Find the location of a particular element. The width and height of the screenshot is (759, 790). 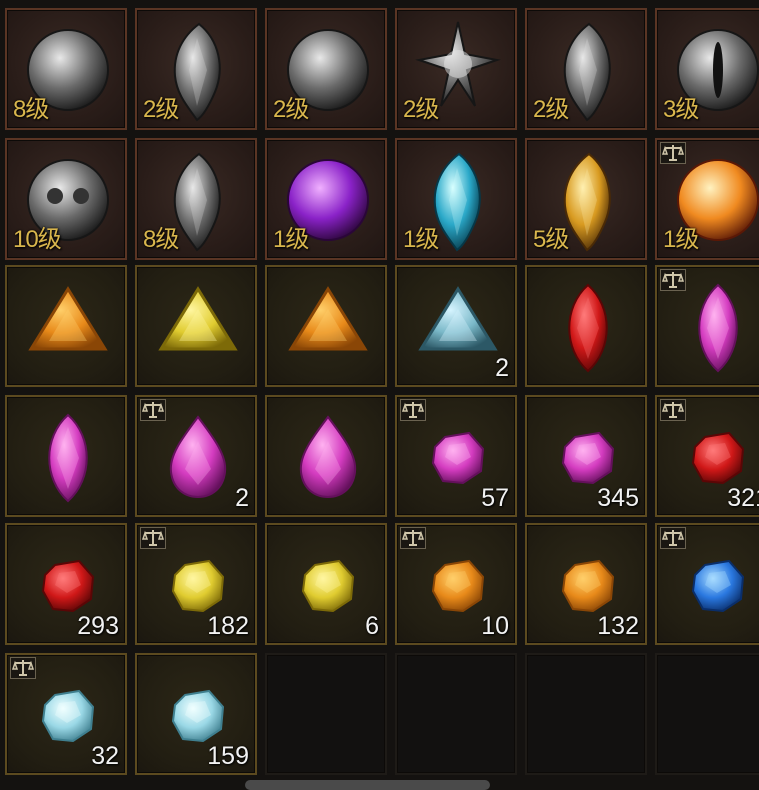

inventory-slot: 3级 is located at coordinates (707, 69).